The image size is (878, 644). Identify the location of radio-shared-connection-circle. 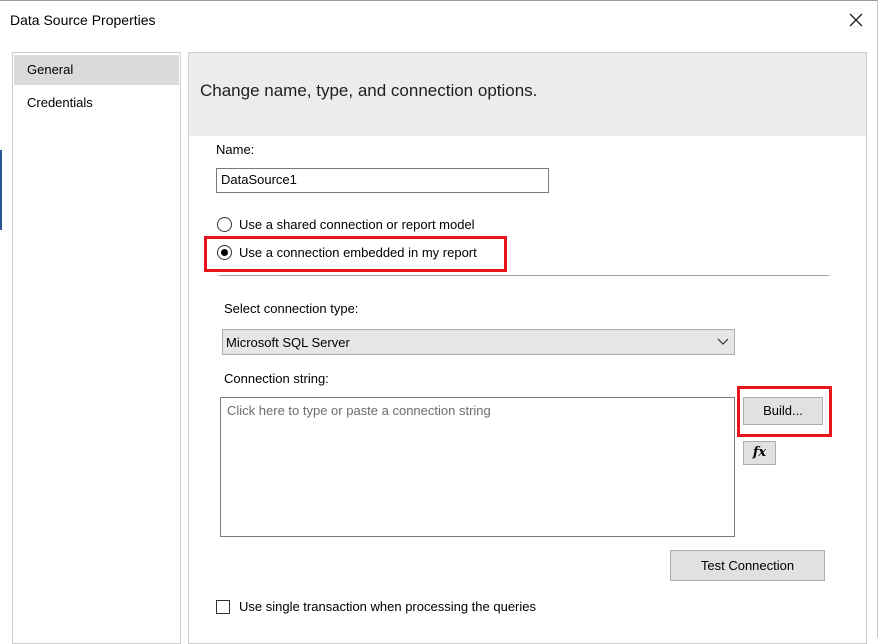
(224, 224).